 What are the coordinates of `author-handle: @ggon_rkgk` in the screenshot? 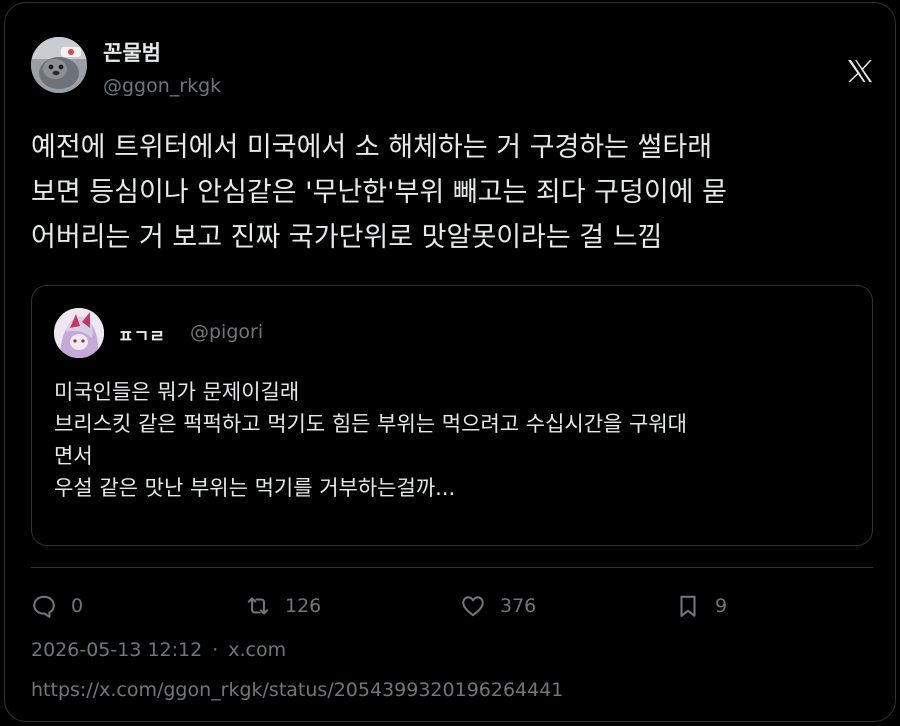 It's located at (162, 86).